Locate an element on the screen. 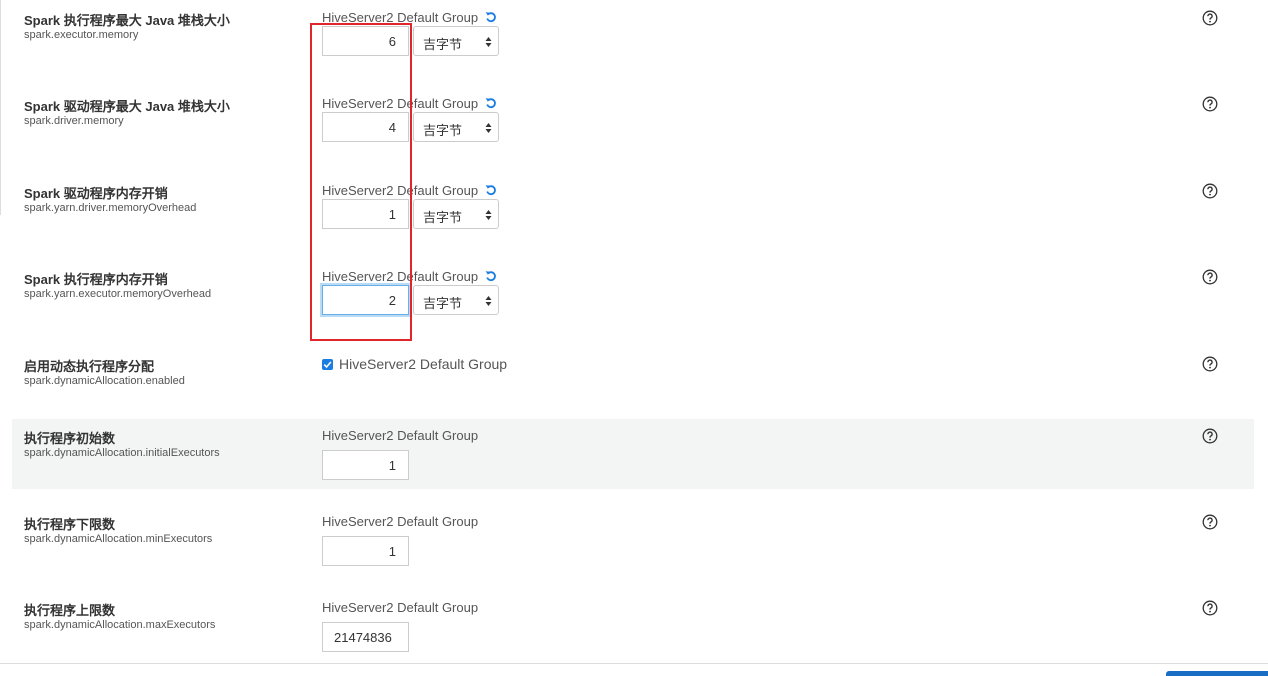 This screenshot has width=1268, height=676. property-key: spark.dynamicAllocation.maxExecutors is located at coordinates (120, 625).